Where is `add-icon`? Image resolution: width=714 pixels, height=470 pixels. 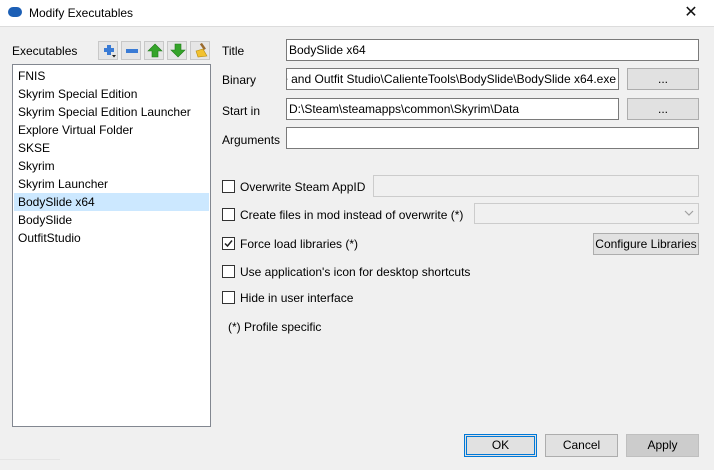
add-icon is located at coordinates (110, 51).